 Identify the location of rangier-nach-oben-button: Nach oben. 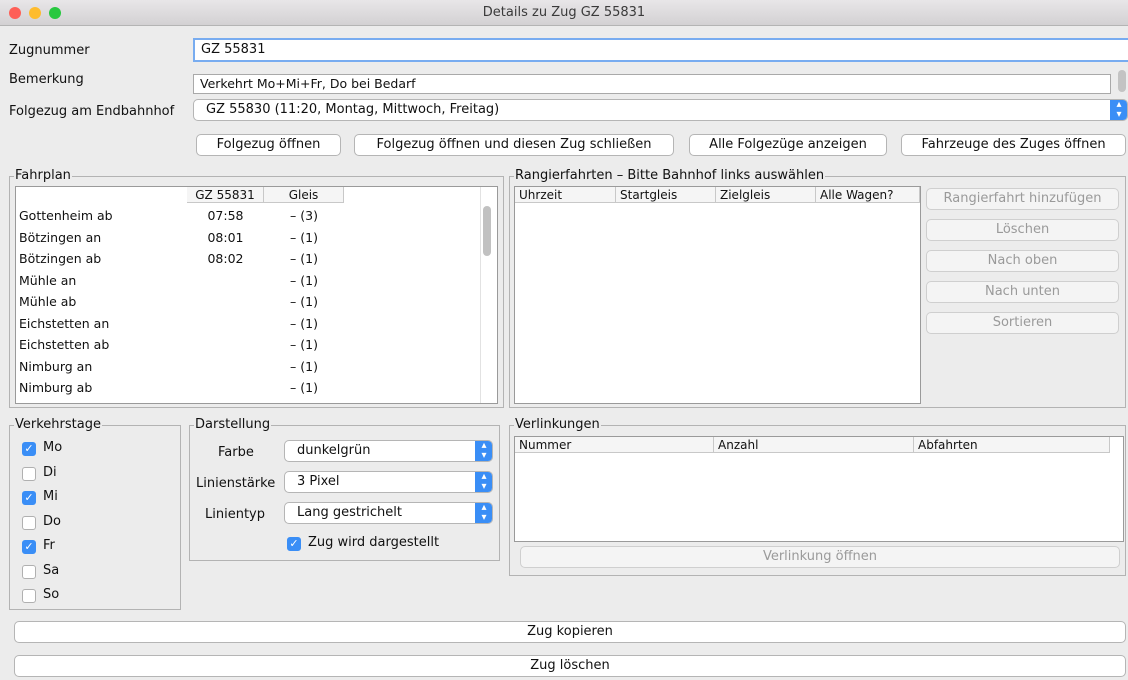
(1022, 261).